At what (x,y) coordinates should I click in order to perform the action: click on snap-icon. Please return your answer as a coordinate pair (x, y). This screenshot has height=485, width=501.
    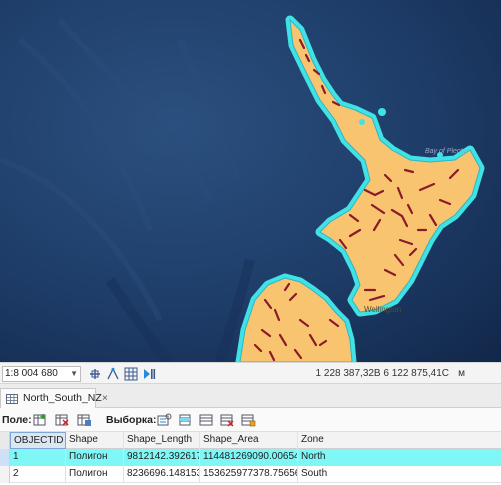
    Looking at the image, I should click on (113, 374).